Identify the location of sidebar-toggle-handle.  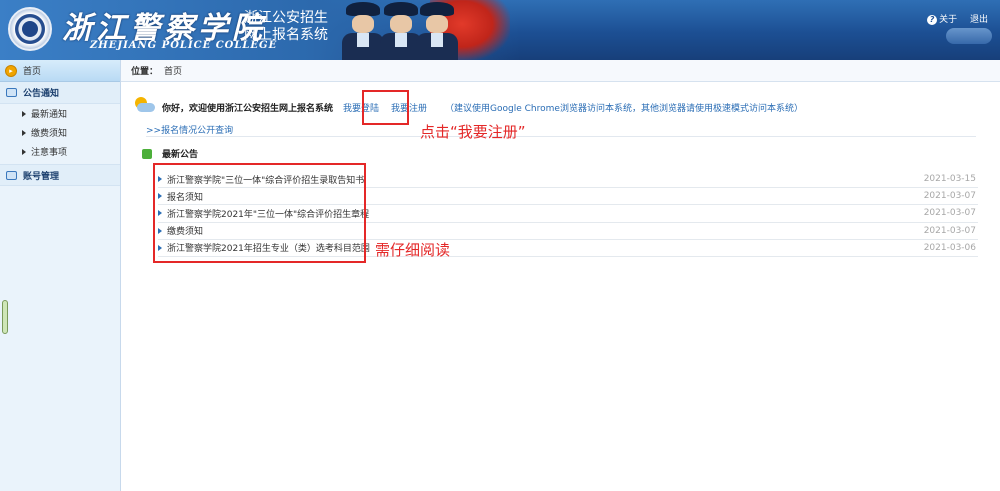
(5, 317).